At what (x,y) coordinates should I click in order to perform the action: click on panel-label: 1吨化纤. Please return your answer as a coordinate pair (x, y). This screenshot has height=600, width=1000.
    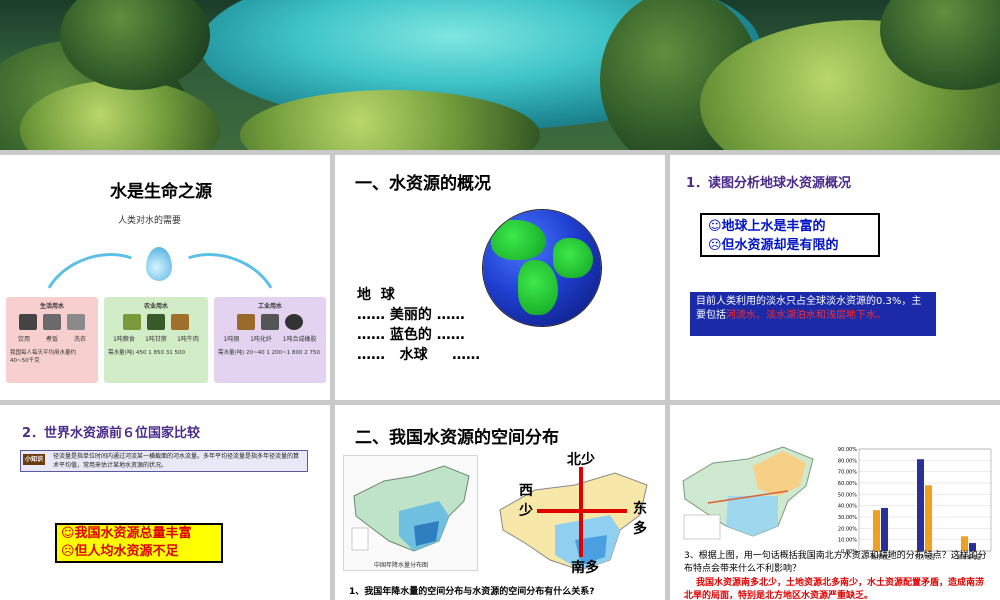
    Looking at the image, I should click on (261, 339).